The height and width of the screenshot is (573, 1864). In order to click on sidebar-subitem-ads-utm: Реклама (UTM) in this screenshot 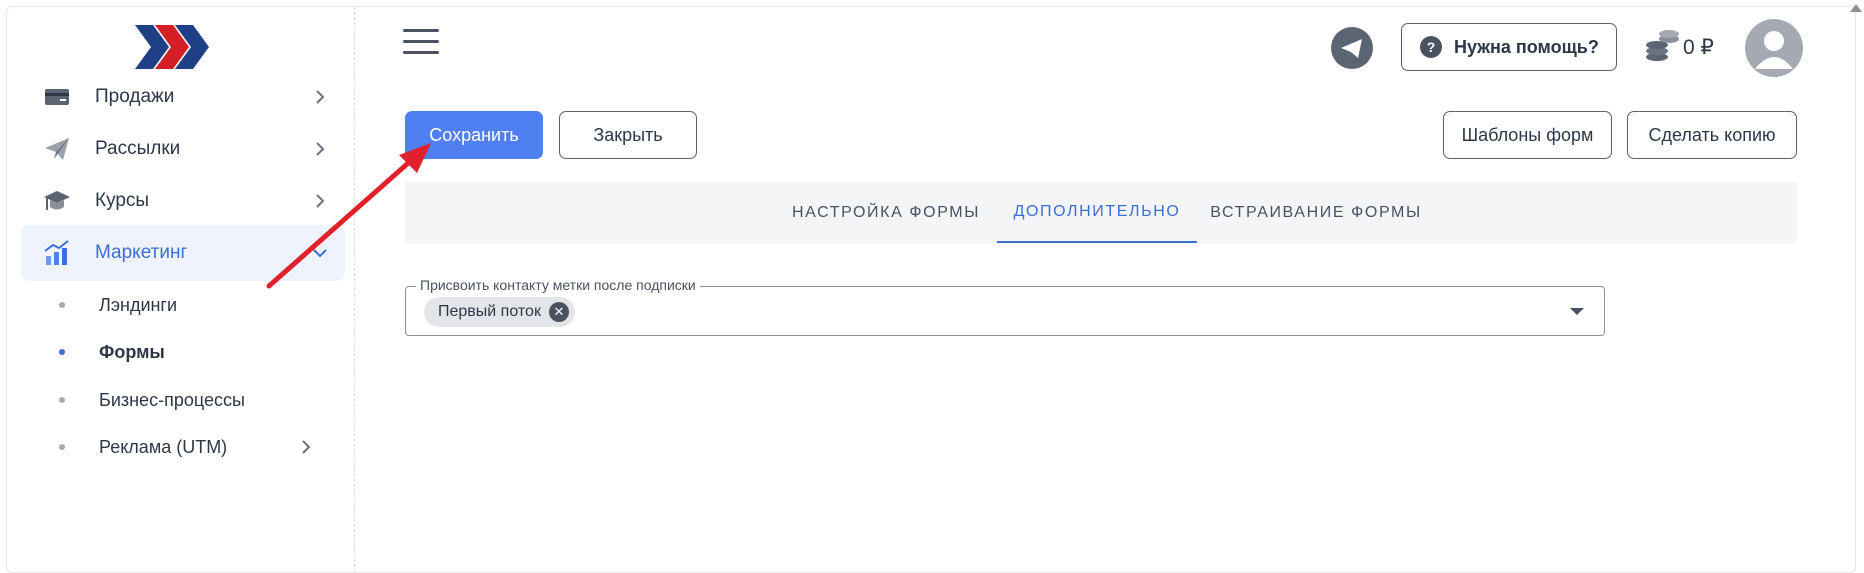, I will do `click(183, 447)`.